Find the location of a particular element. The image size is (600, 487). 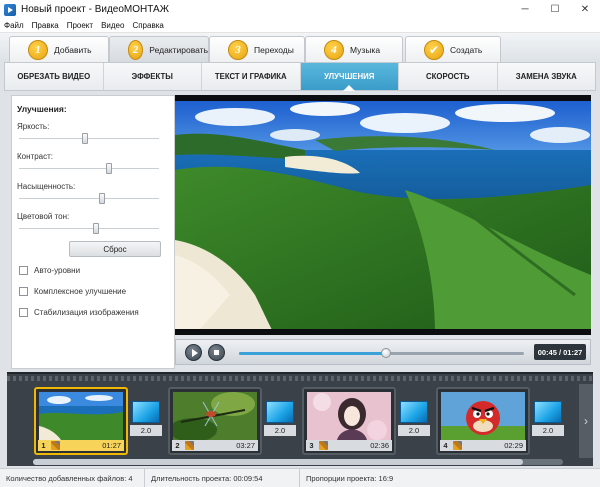

timeline-clip: 1 01:27 is located at coordinates (81, 421).